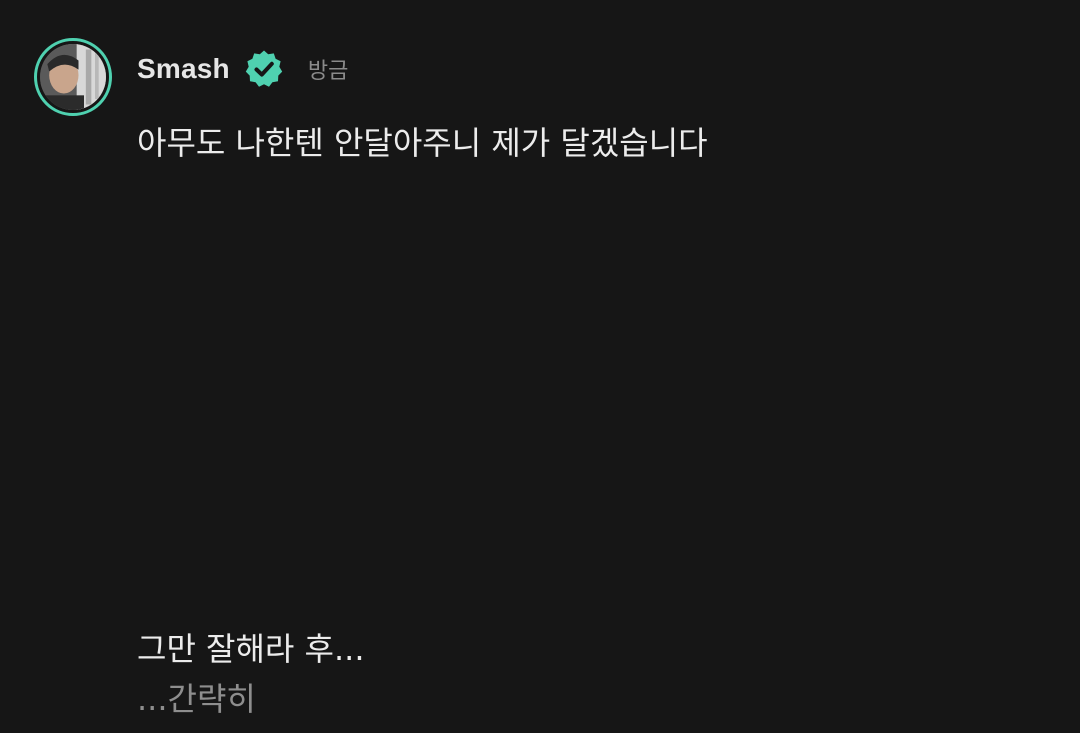  I want to click on verified-badge-icon, so click(264, 69).